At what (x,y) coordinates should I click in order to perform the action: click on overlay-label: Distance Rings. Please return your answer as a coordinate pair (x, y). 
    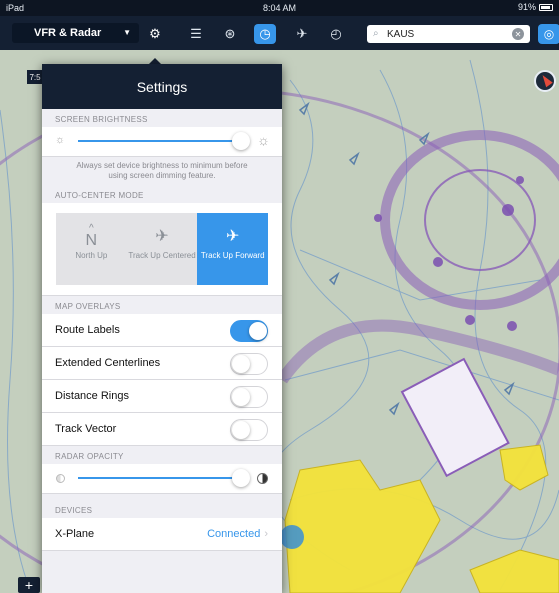
    Looking at the image, I should click on (92, 396).